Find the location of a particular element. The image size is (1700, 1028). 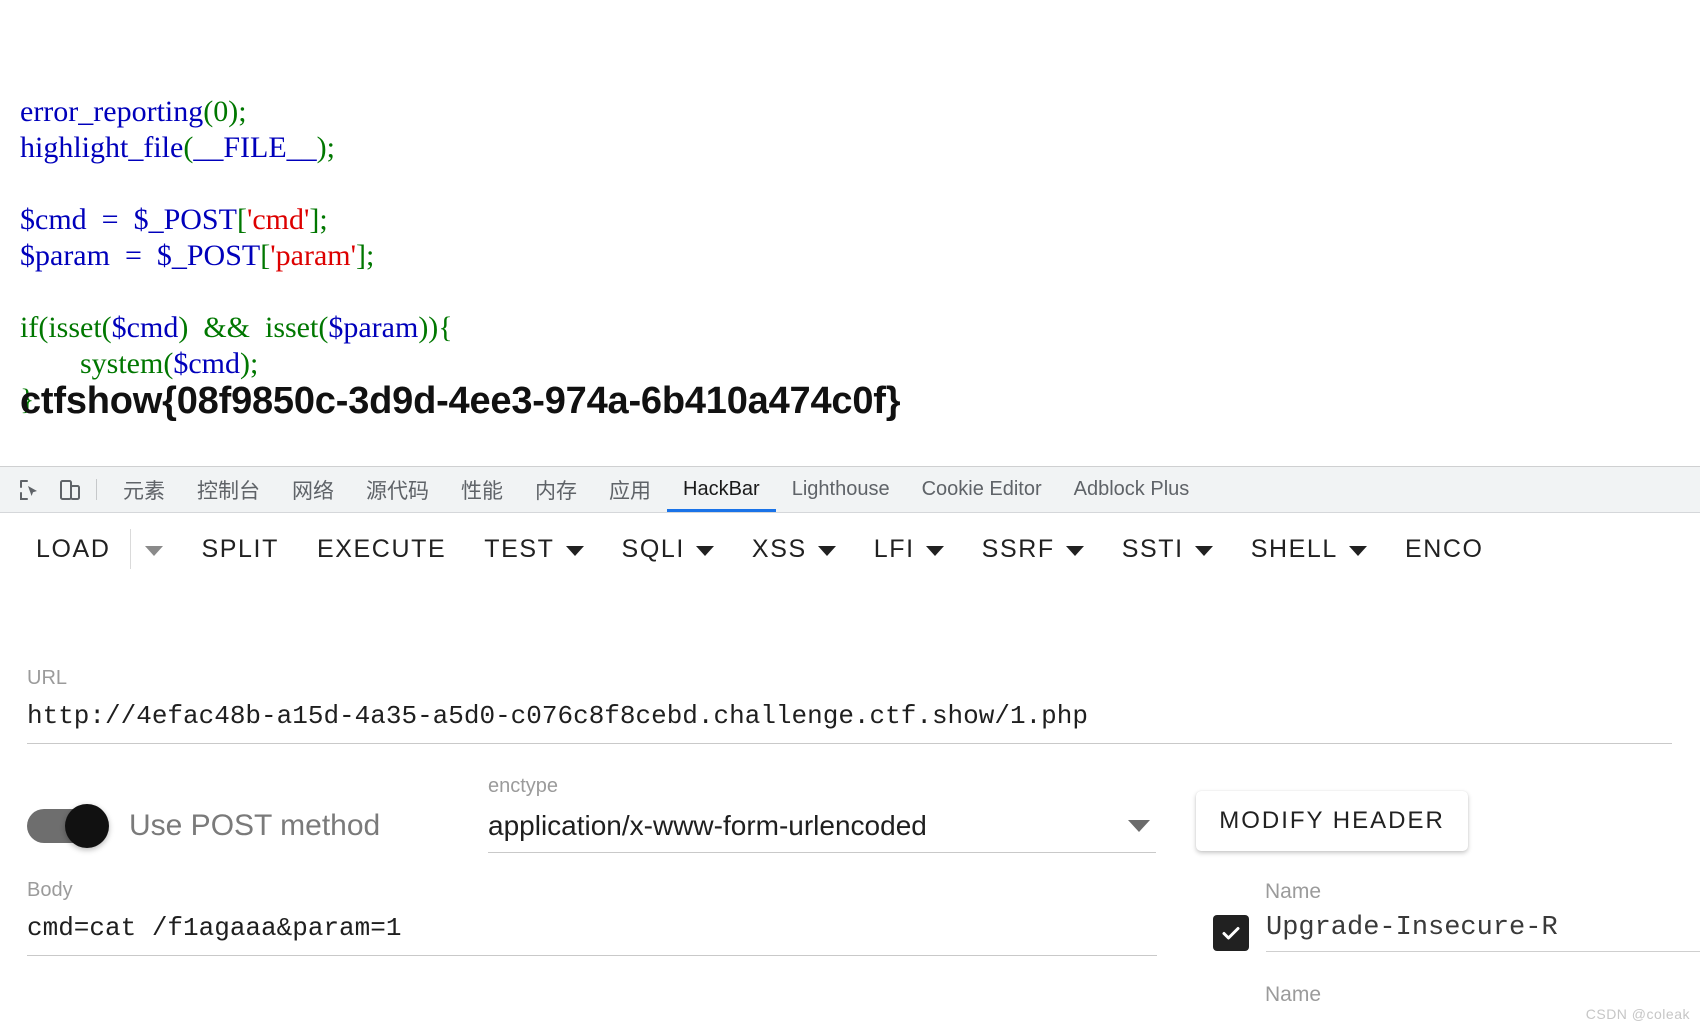

hackbar-button-label: SHELL is located at coordinates (1294, 548).